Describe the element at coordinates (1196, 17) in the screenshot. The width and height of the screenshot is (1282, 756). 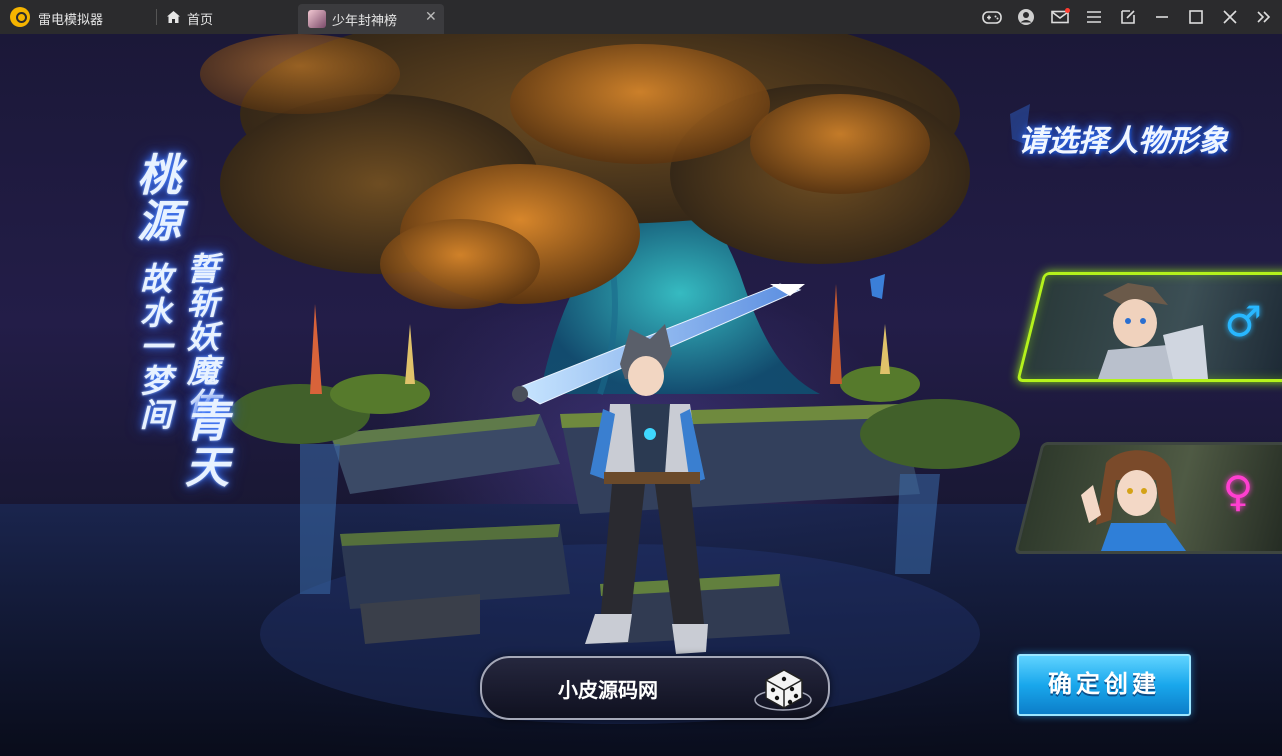
I see `maximize-icon` at that location.